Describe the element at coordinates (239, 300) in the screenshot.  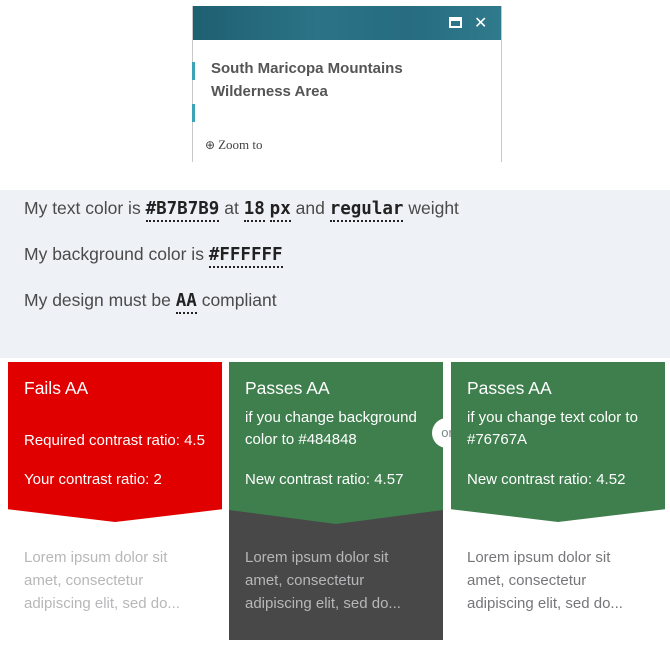
I see `compliant-label: compliant` at that location.